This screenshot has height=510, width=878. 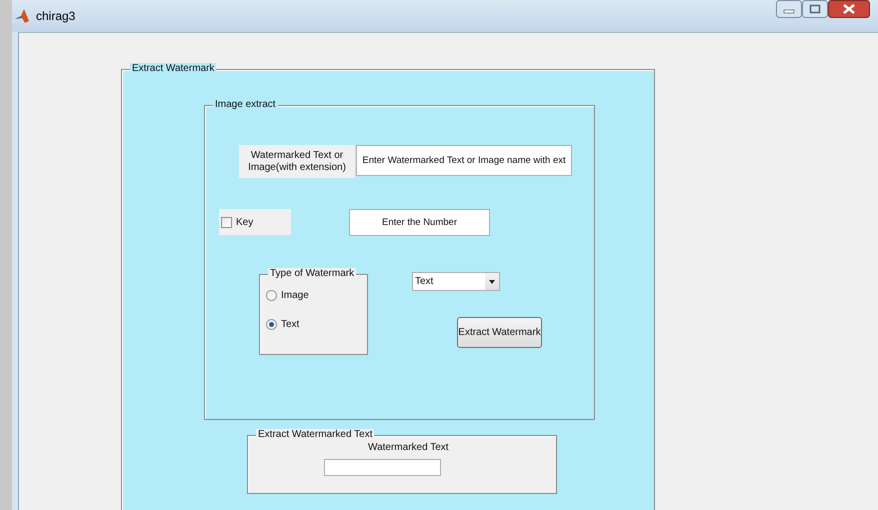 What do you see at coordinates (815, 9) in the screenshot?
I see `maximize-button` at bounding box center [815, 9].